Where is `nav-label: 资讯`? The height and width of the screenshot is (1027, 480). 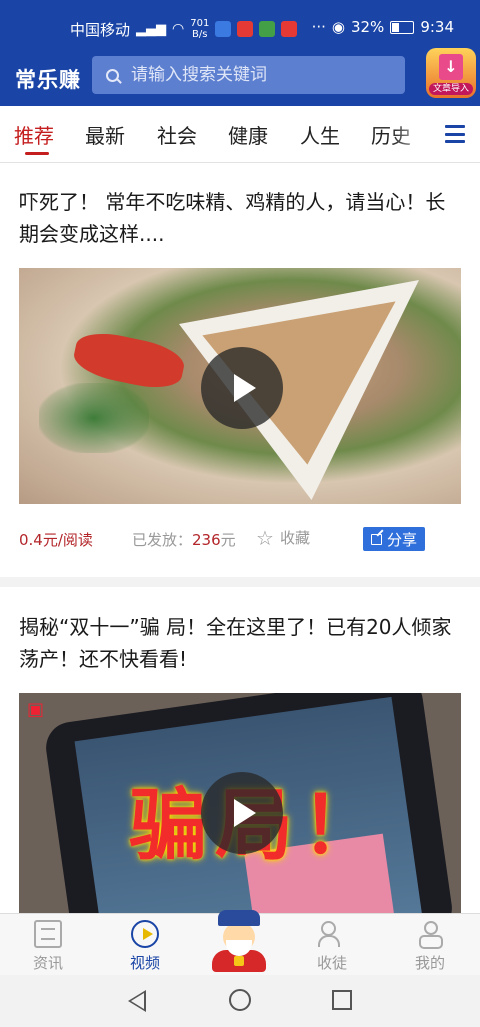
nav-label: 资讯 is located at coordinates (47, 963).